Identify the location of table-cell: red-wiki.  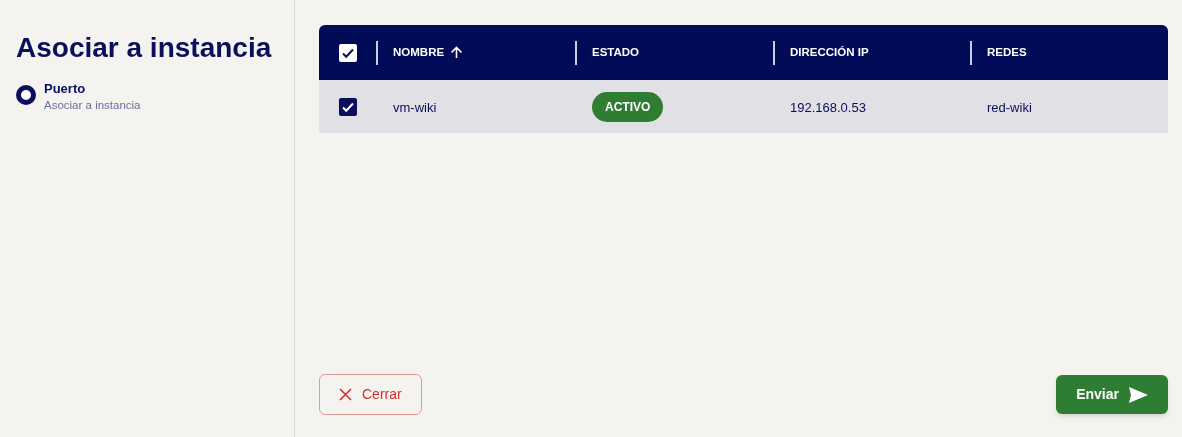
(1009, 107).